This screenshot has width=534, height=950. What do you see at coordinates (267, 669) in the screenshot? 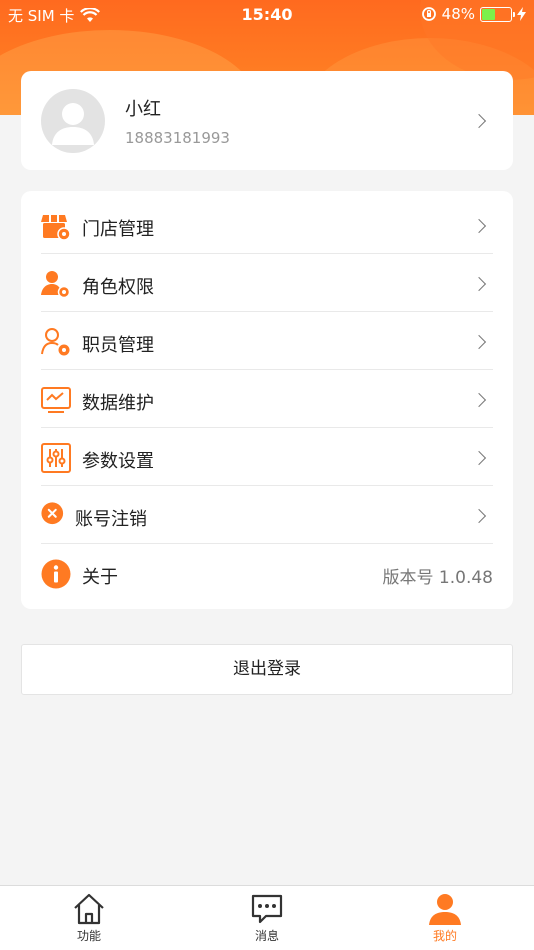
I see `logout-button: 退出登录` at bounding box center [267, 669].